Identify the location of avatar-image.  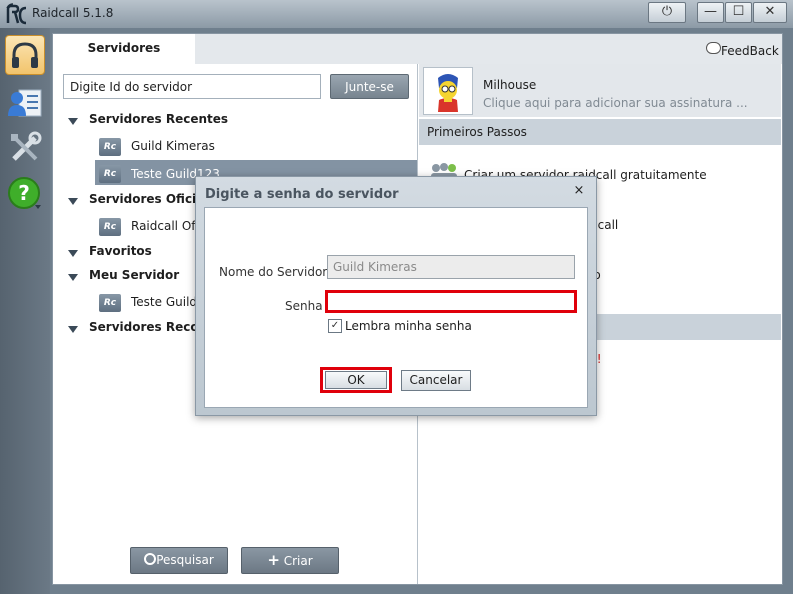
(448, 93).